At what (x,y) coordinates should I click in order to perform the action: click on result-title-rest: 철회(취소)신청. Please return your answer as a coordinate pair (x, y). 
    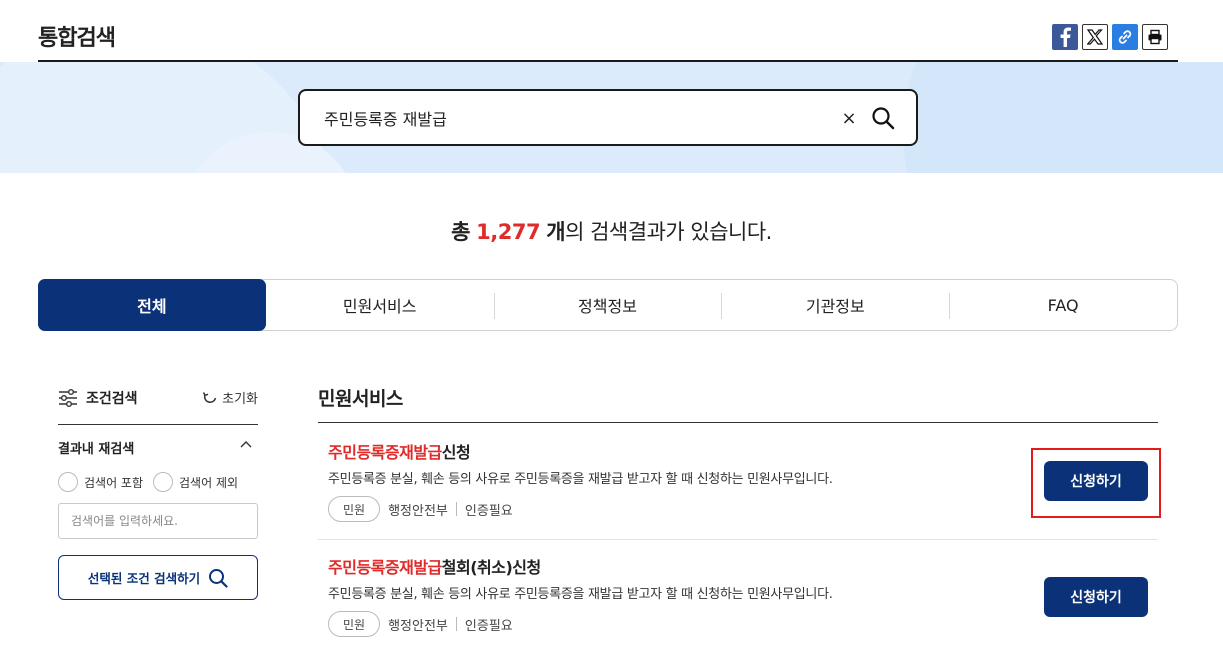
    Looking at the image, I should click on (491, 567).